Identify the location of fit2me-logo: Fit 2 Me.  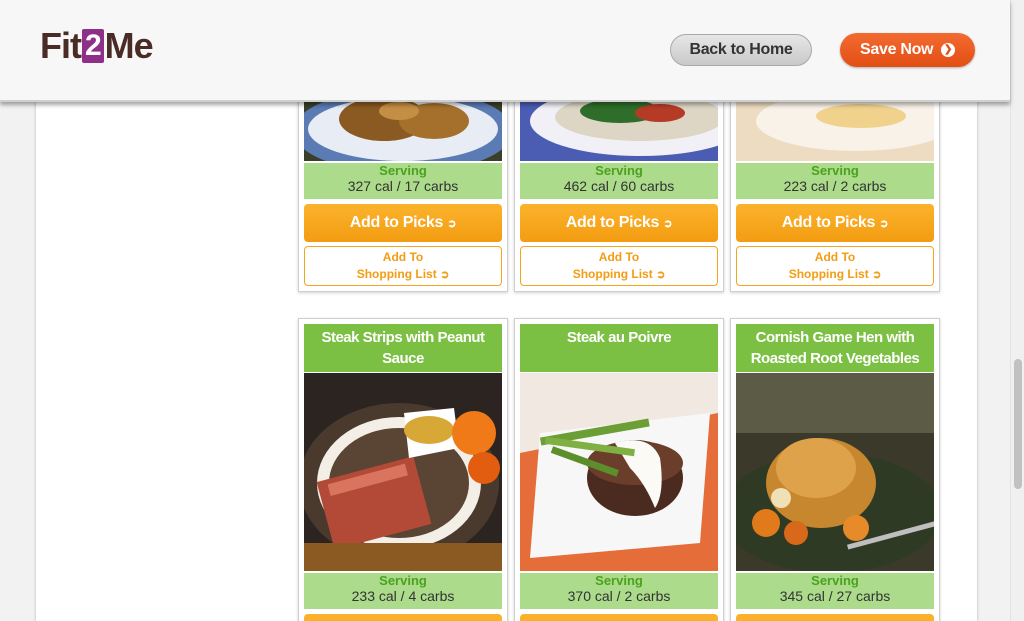
(97, 45).